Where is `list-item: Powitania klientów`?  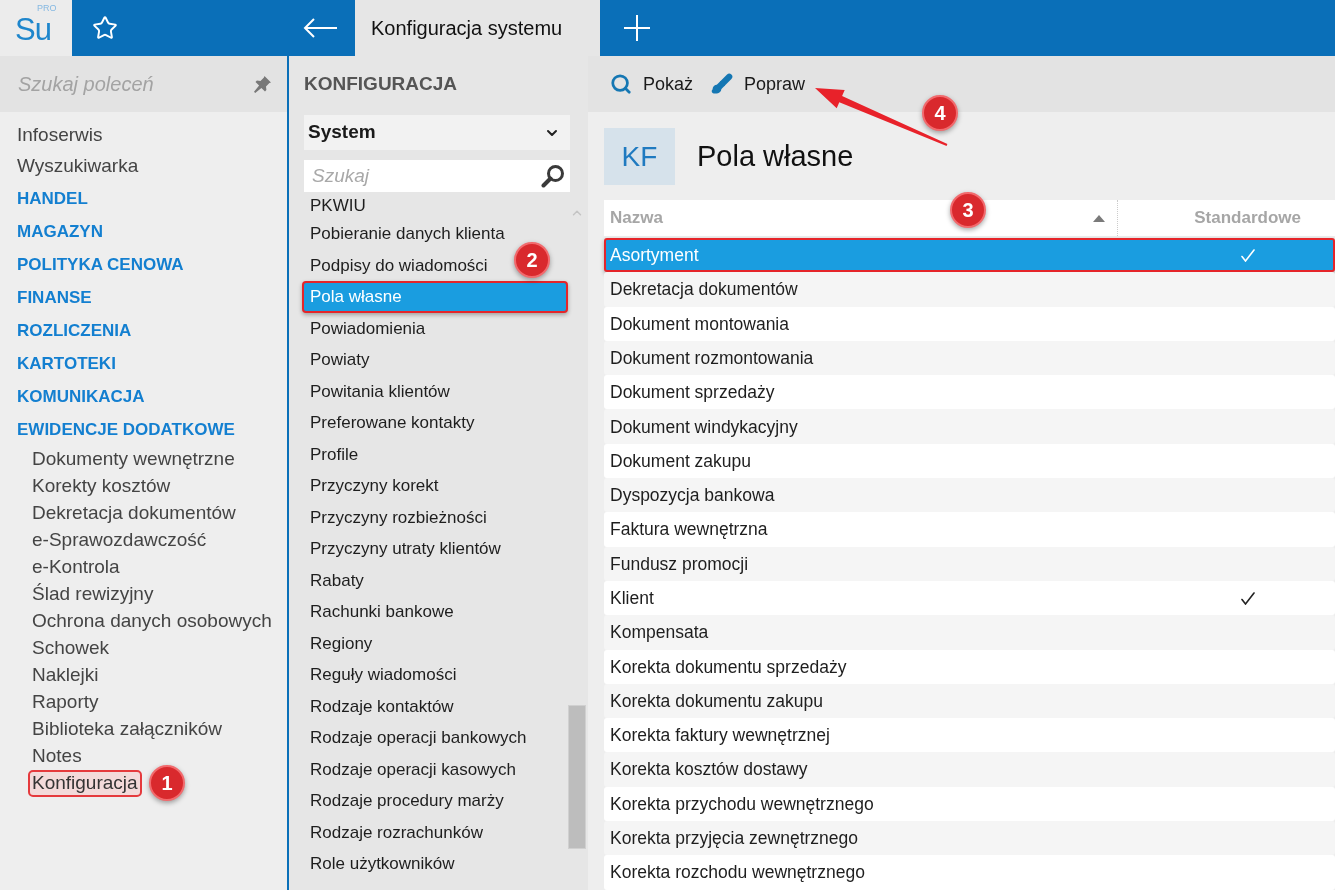 list-item: Powitania klientów is located at coordinates (378, 391).